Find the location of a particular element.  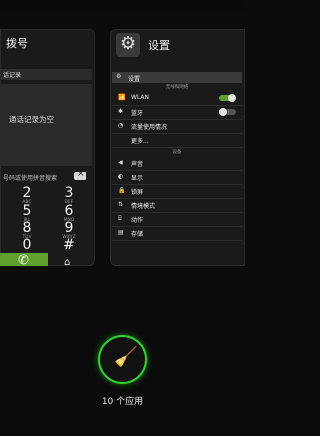

settings-row-scene: ⇅ 情境模式 is located at coordinates (177, 206).